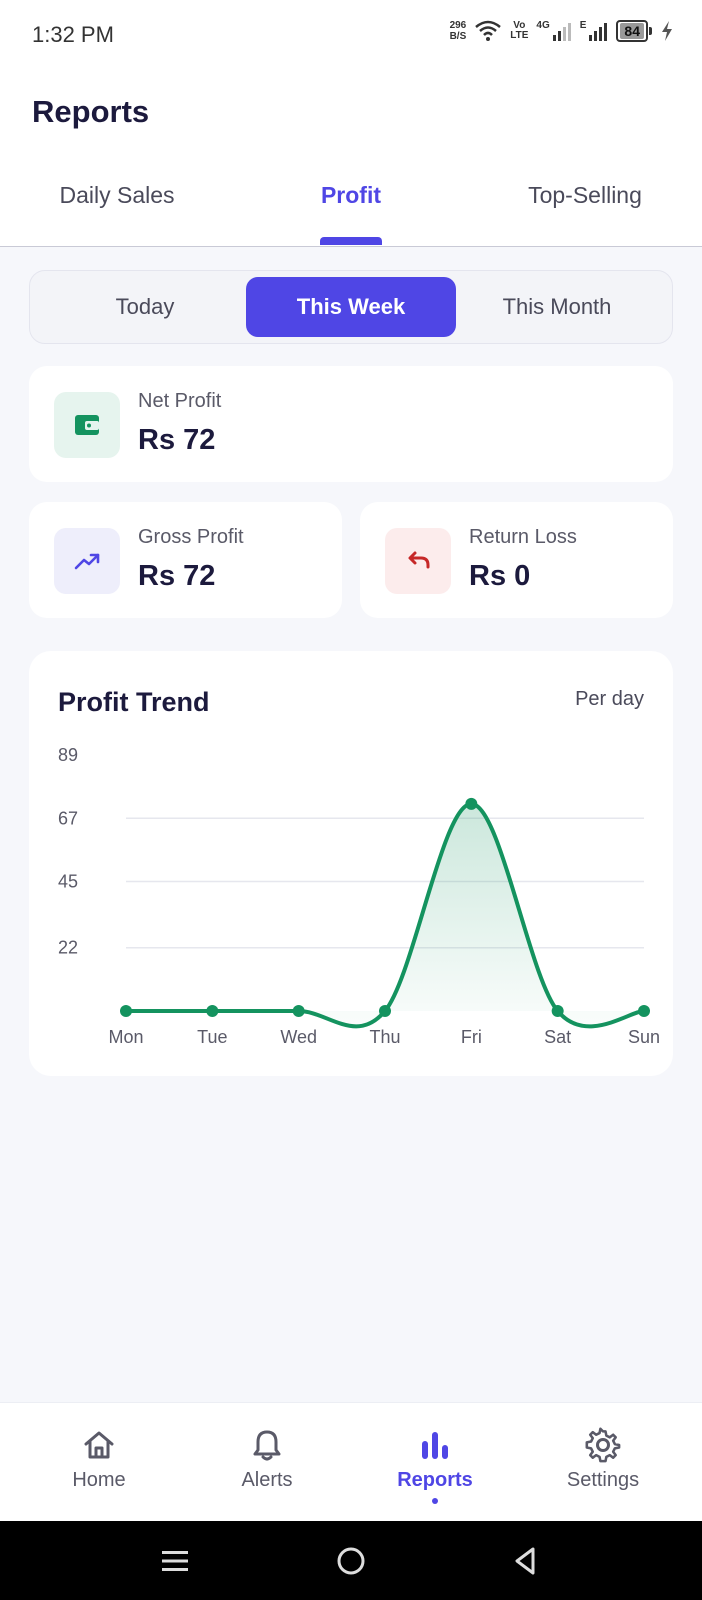 Image resolution: width=702 pixels, height=1600 pixels. I want to click on nav-home-label: Home, so click(99, 1480).